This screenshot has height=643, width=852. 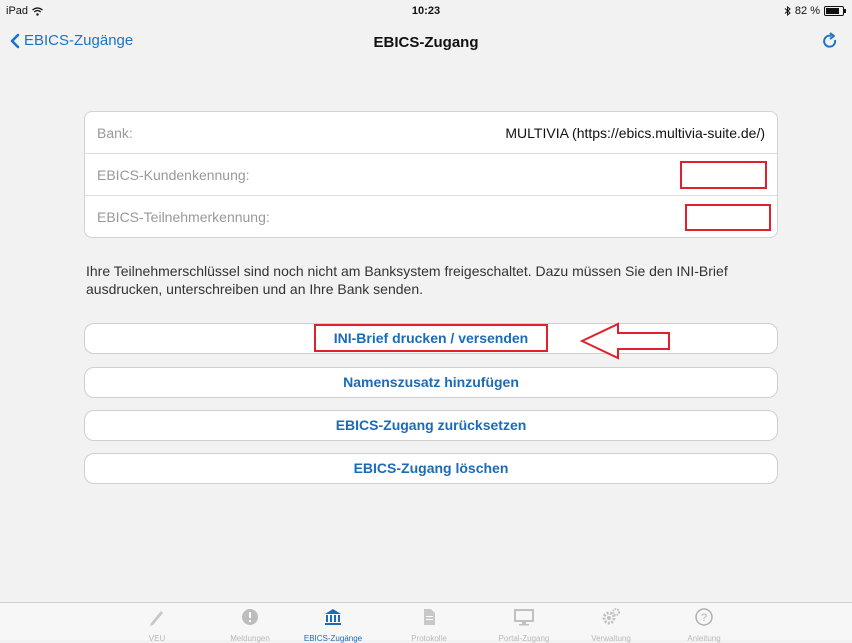 I want to click on print-ini-letter-button: INI-Brief drucken / versenden, so click(x=431, y=338).